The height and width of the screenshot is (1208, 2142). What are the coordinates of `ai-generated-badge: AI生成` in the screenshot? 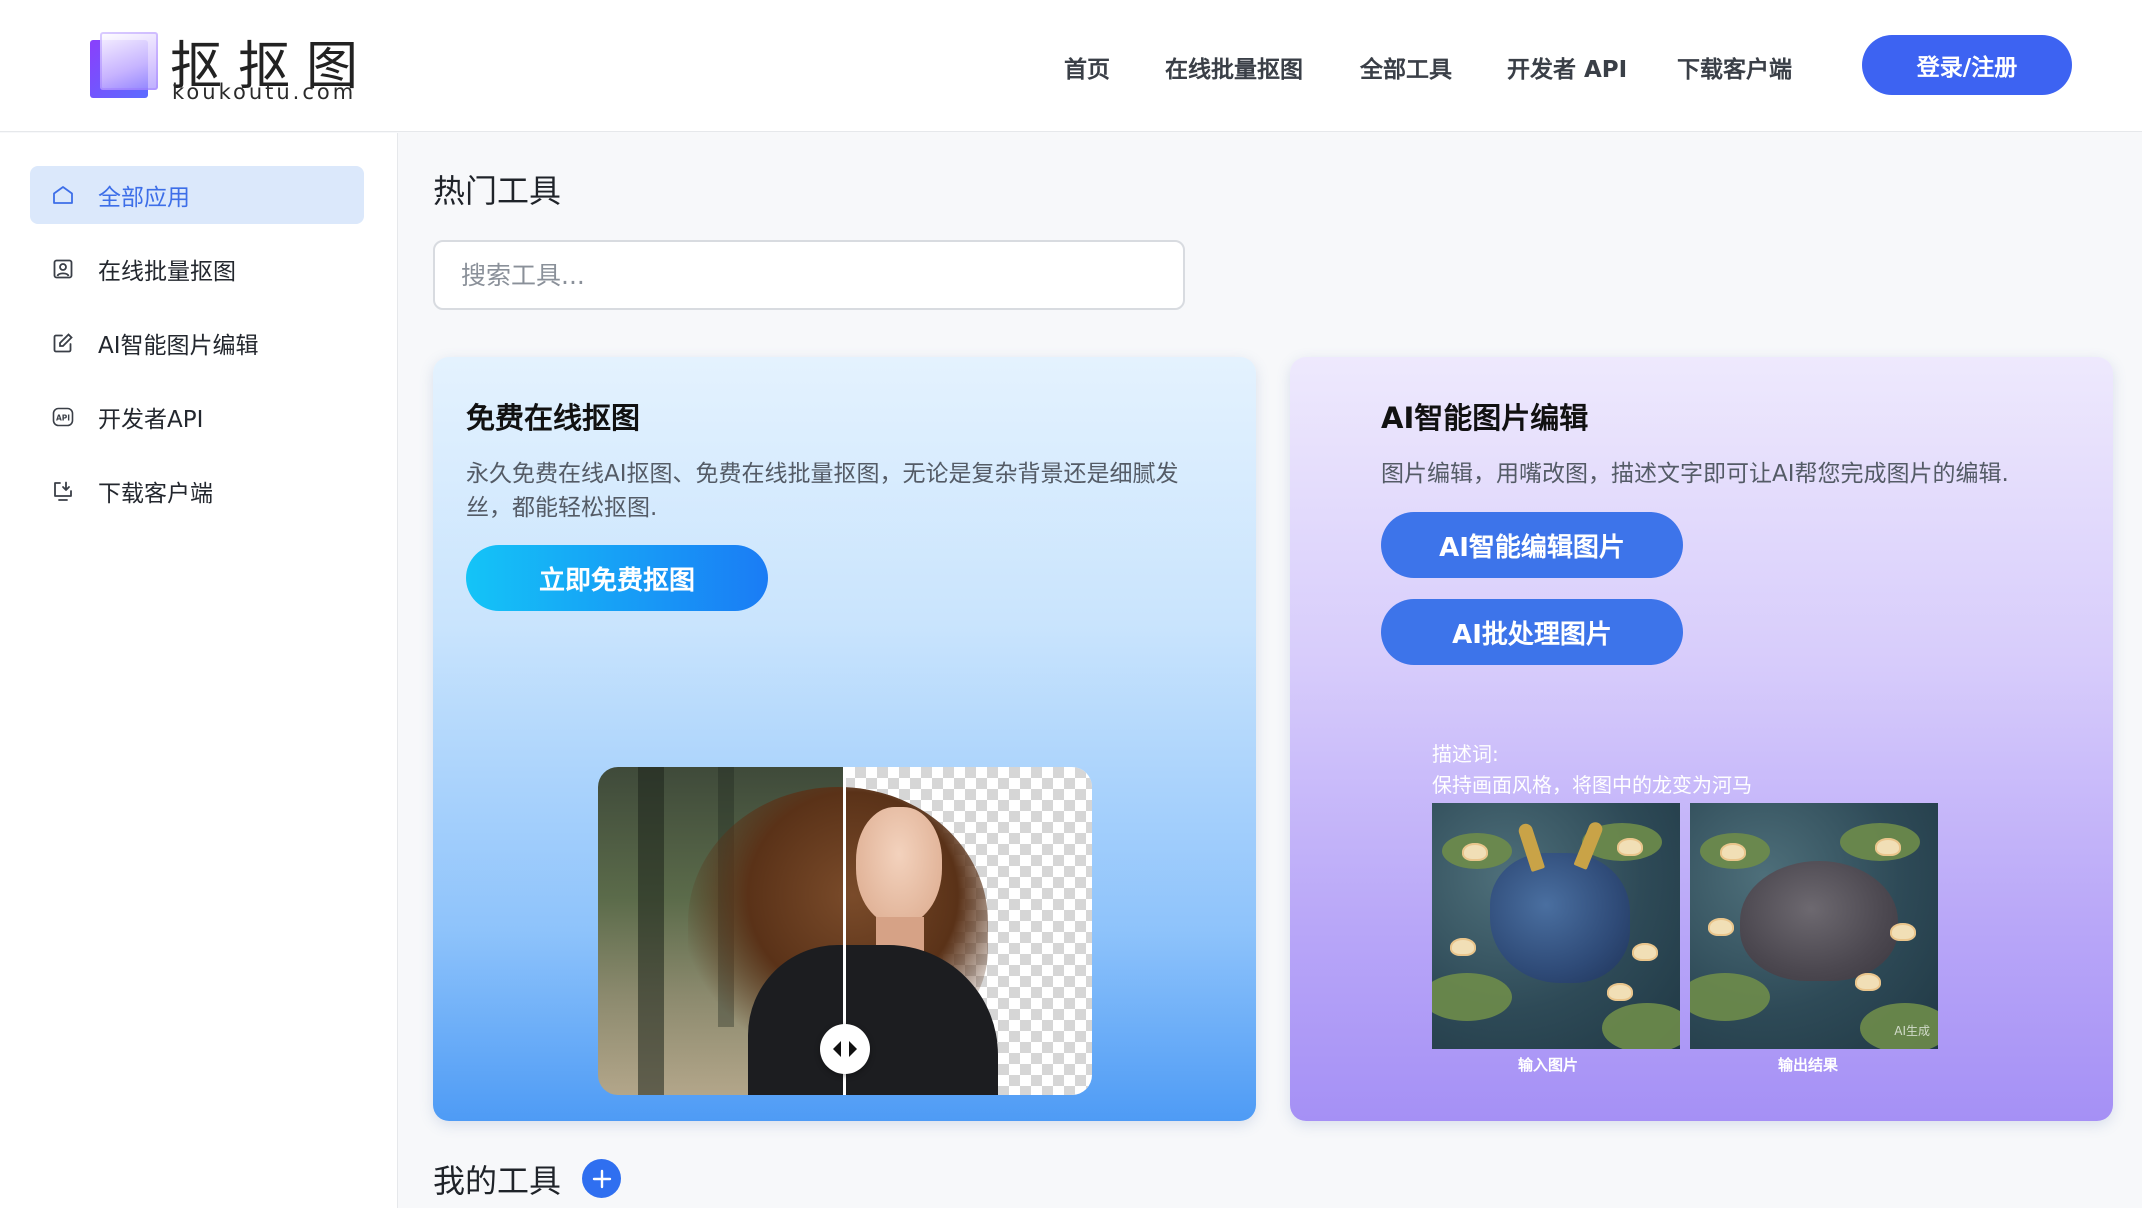 It's located at (1912, 1031).